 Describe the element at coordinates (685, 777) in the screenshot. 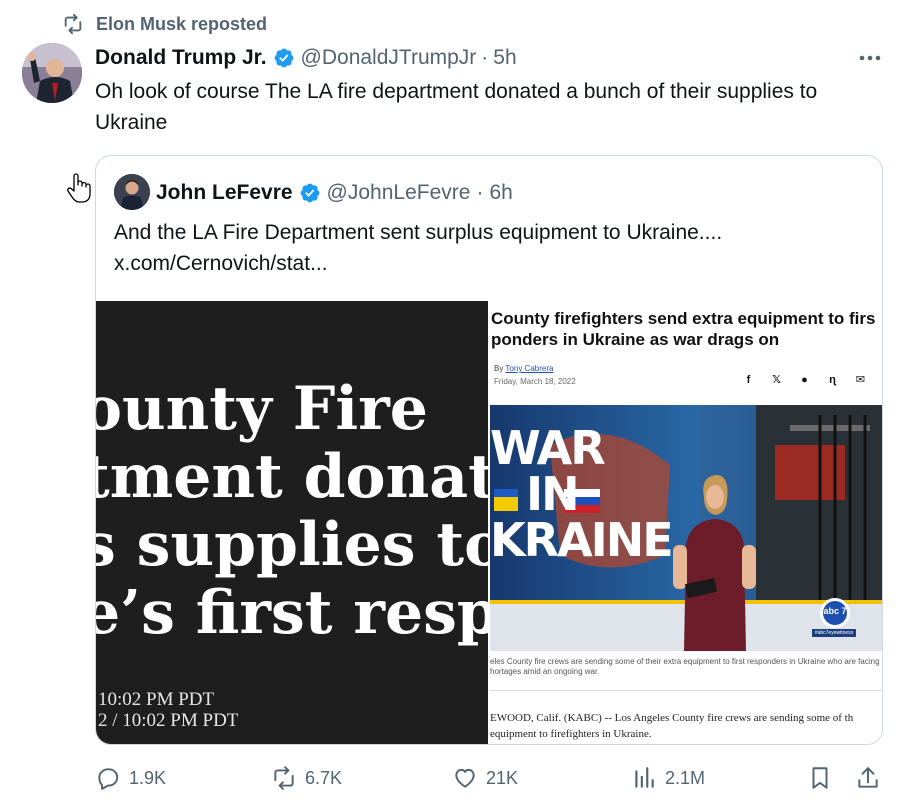

I see `views-count: 2.1M` at that location.